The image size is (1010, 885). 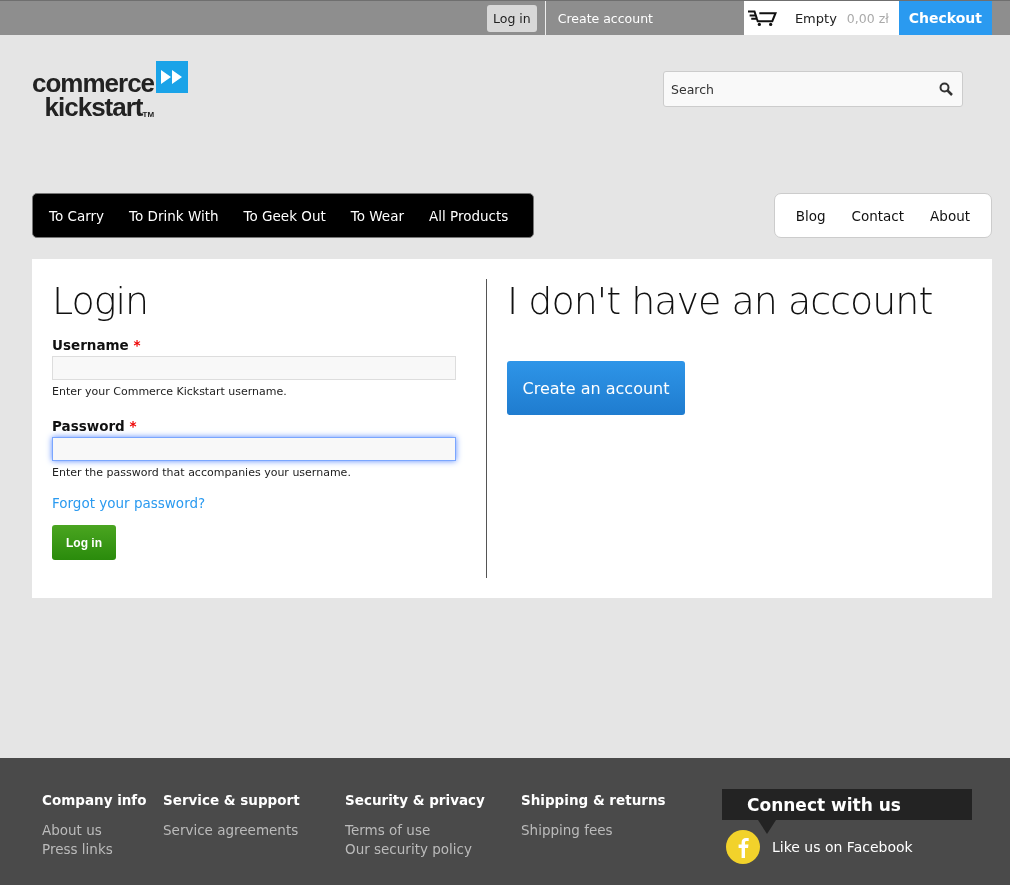 I want to click on menu-item: To Drink With, so click(x=174, y=215).